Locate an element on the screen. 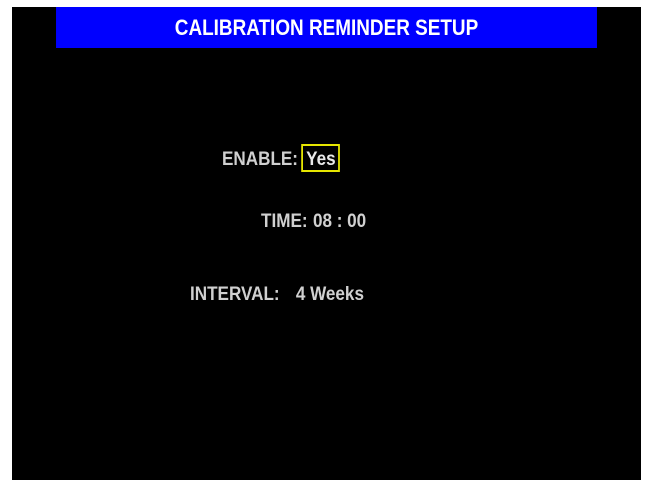  enable-value-field: Yes is located at coordinates (321, 158).